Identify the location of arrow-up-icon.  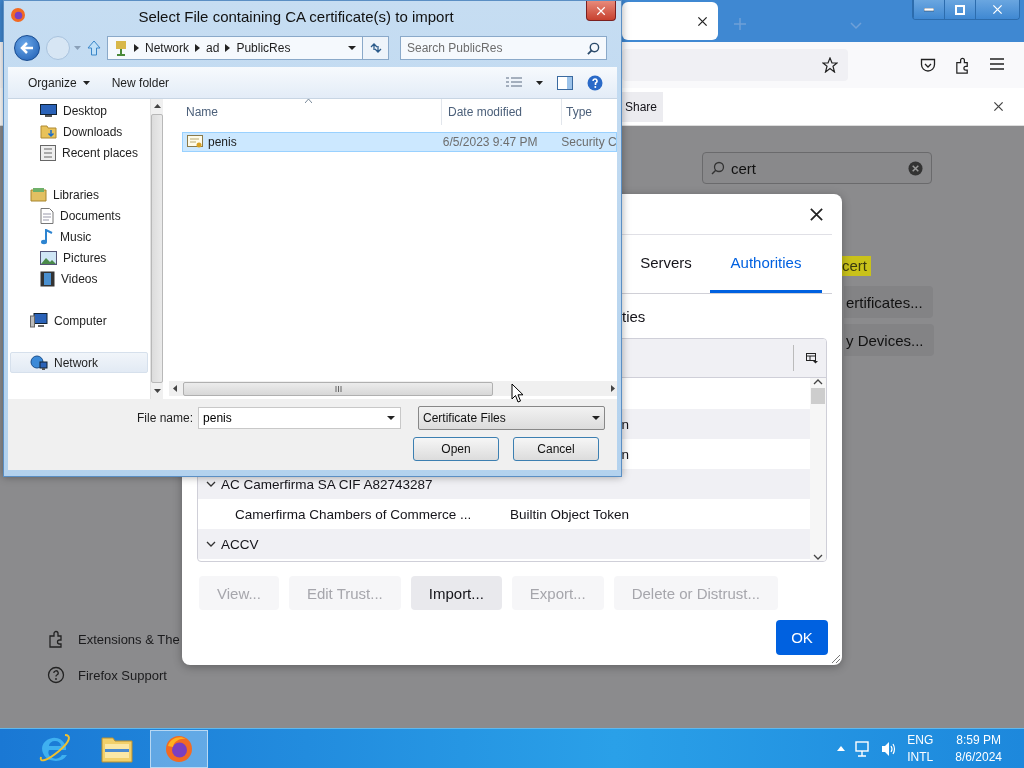
(94, 48).